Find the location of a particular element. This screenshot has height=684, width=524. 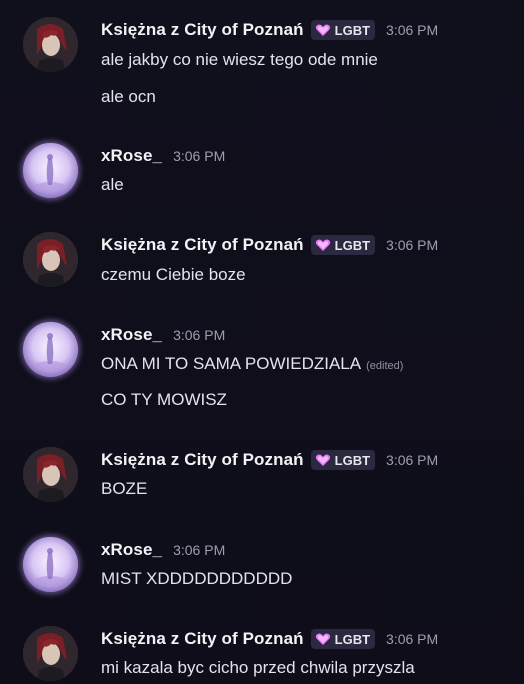

message-text: ale jakby co nie wiesz tego ode mnie is located at coordinates (239, 59).